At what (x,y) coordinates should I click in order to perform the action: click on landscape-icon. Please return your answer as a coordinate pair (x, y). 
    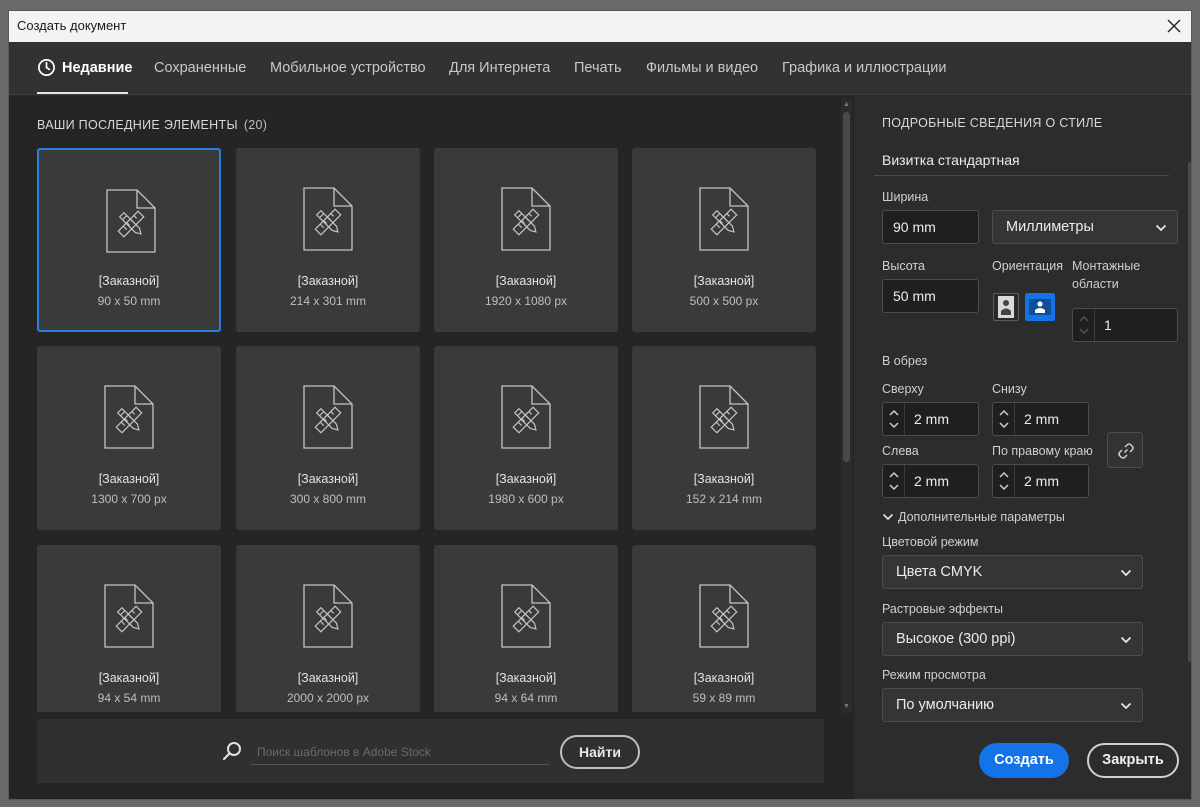
    Looking at the image, I should click on (1040, 307).